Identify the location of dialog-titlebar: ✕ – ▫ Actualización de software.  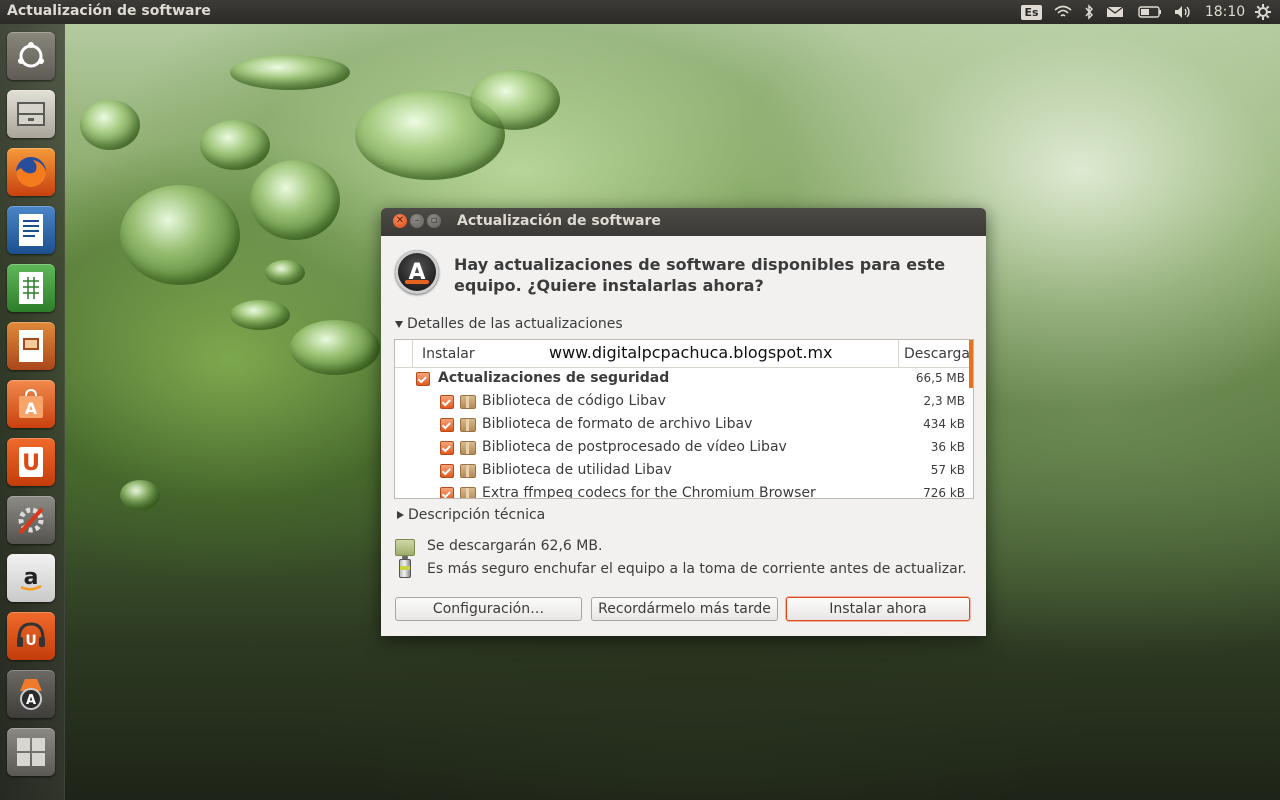
(683, 222).